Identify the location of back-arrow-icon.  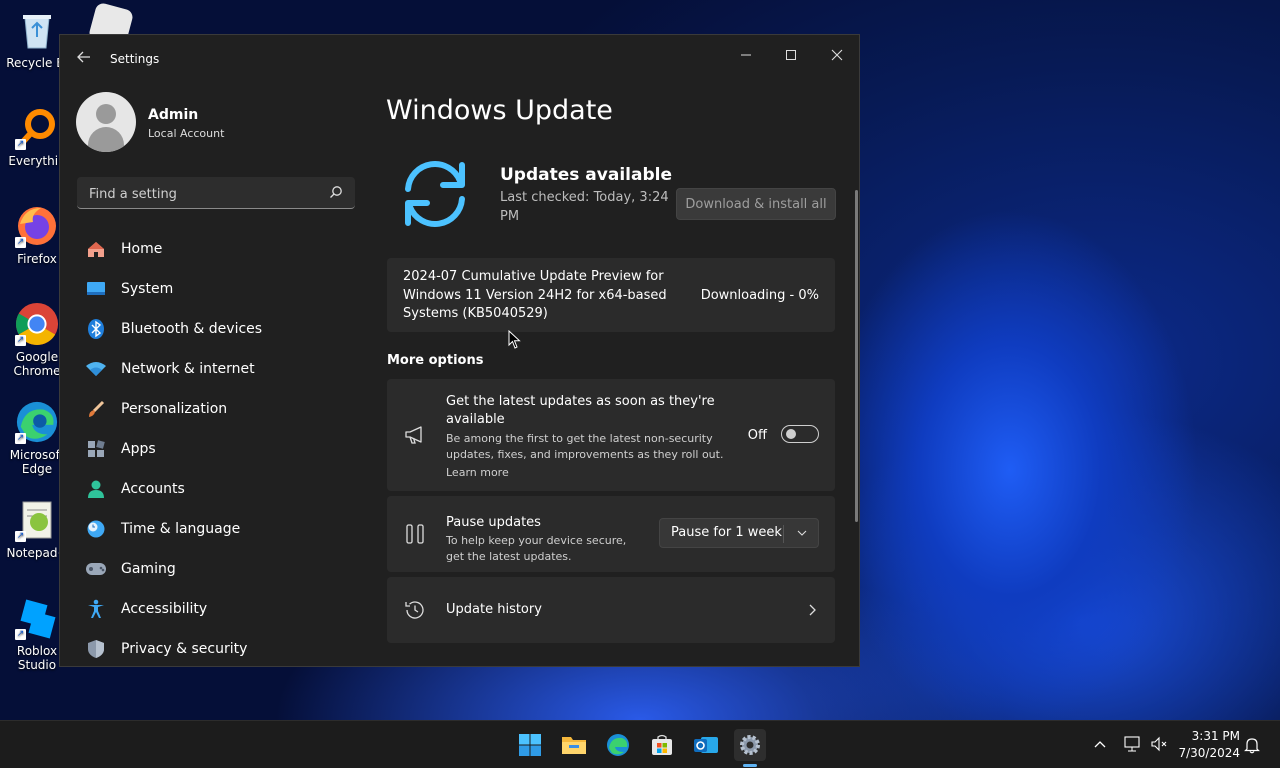
(86, 59).